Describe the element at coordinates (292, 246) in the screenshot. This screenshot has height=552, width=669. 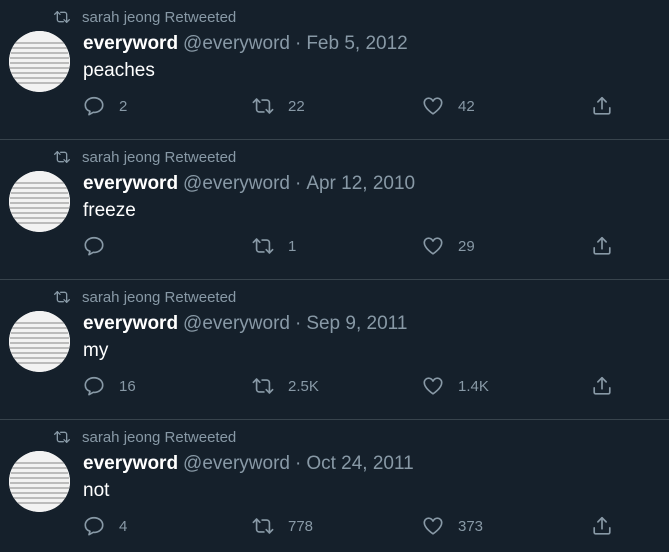
I see `retweet-count: 1` at that location.